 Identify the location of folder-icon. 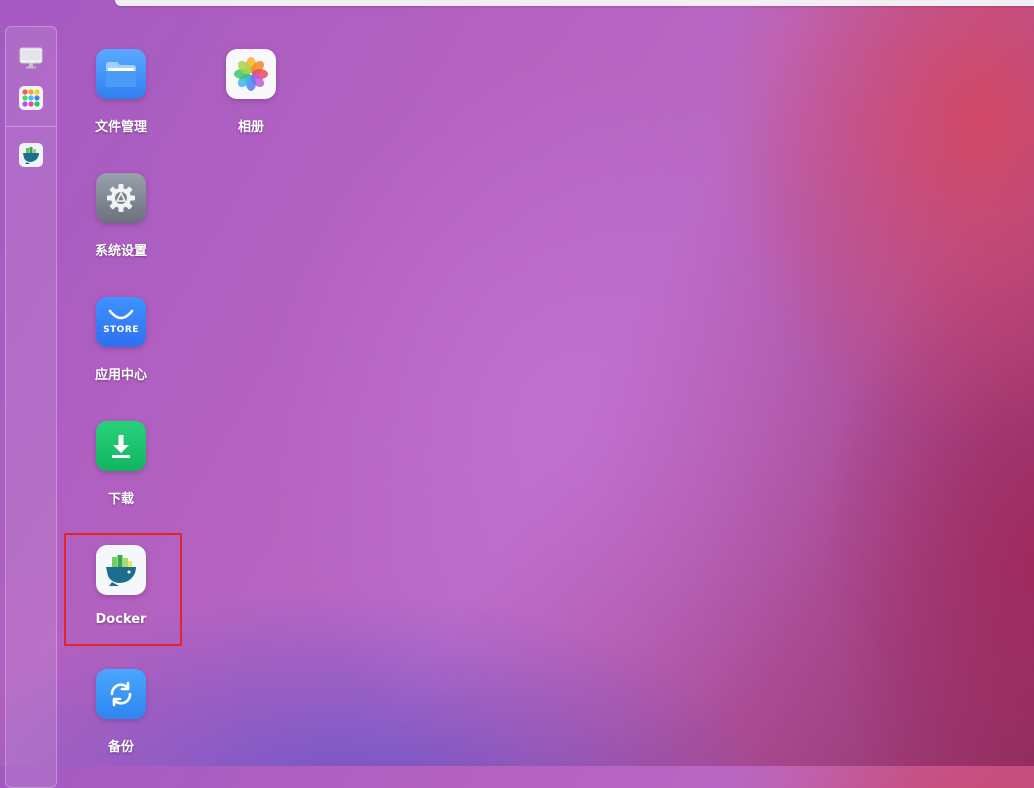
(121, 74).